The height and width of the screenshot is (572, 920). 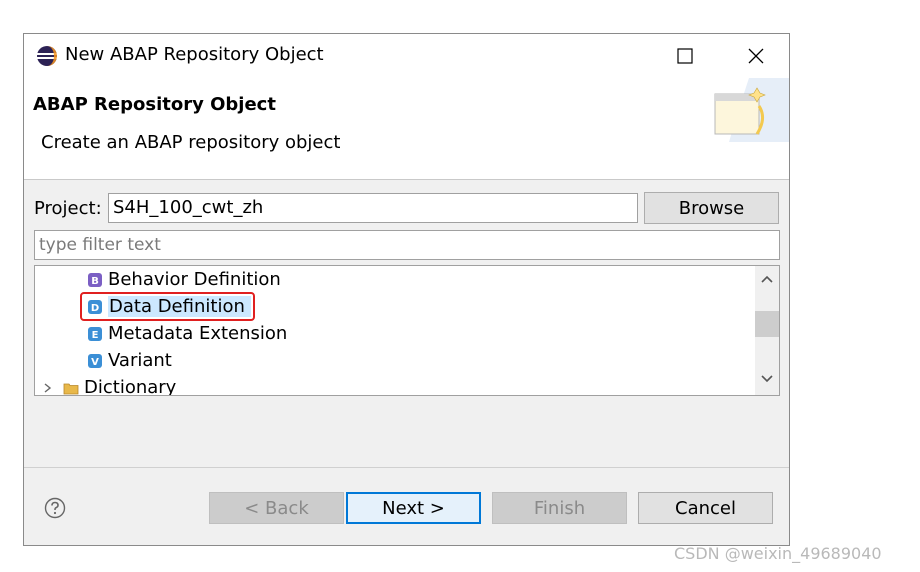 I want to click on metadata-extension-icon: E, so click(x=95, y=333).